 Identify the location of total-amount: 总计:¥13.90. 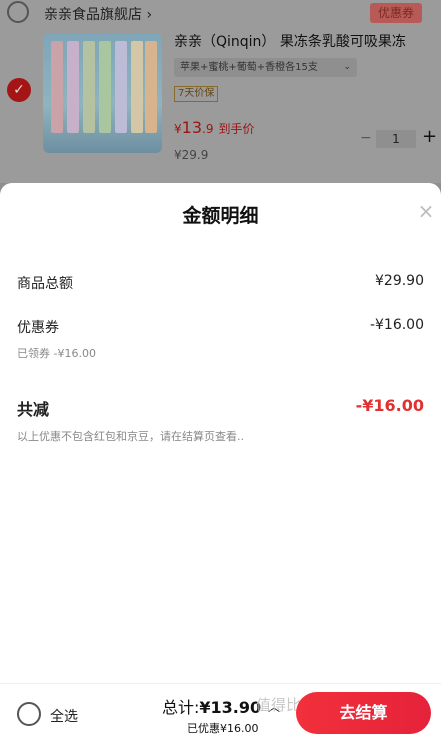
(211, 706).